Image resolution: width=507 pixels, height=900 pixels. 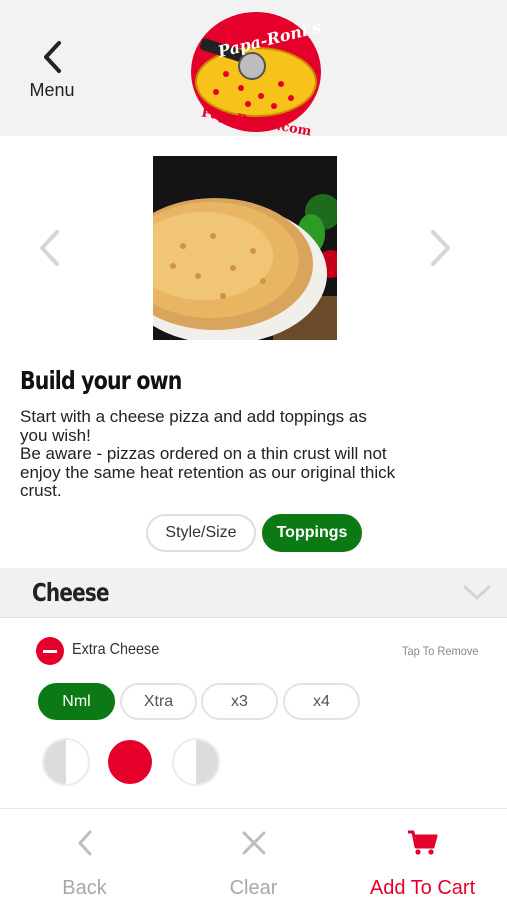 What do you see at coordinates (41, 490) in the screenshot?
I see `description-line: crust.` at bounding box center [41, 490].